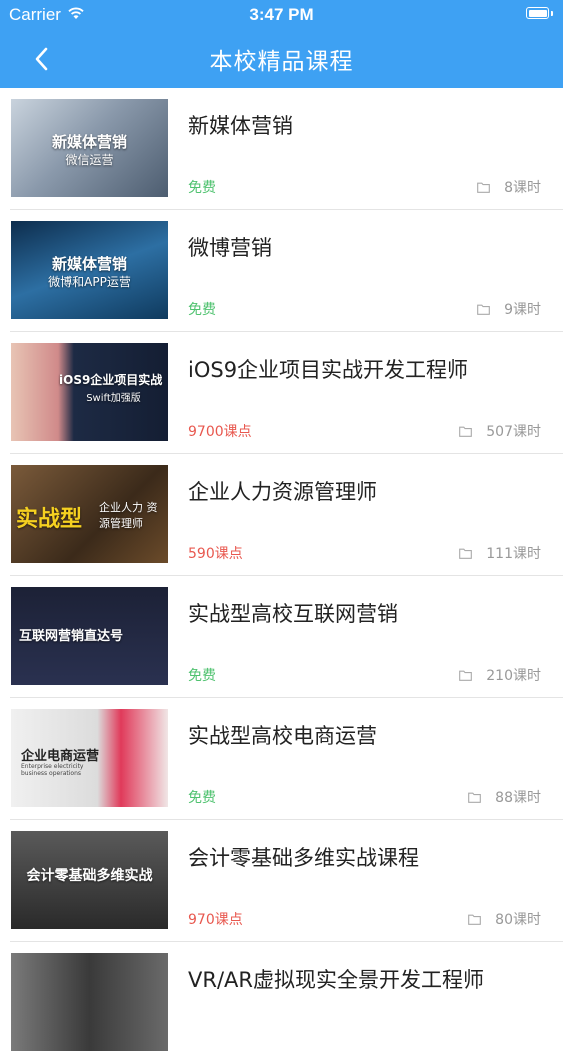 This screenshot has width=563, height=1064. What do you see at coordinates (518, 920) in the screenshot?
I see `hours-label: 80课时` at bounding box center [518, 920].